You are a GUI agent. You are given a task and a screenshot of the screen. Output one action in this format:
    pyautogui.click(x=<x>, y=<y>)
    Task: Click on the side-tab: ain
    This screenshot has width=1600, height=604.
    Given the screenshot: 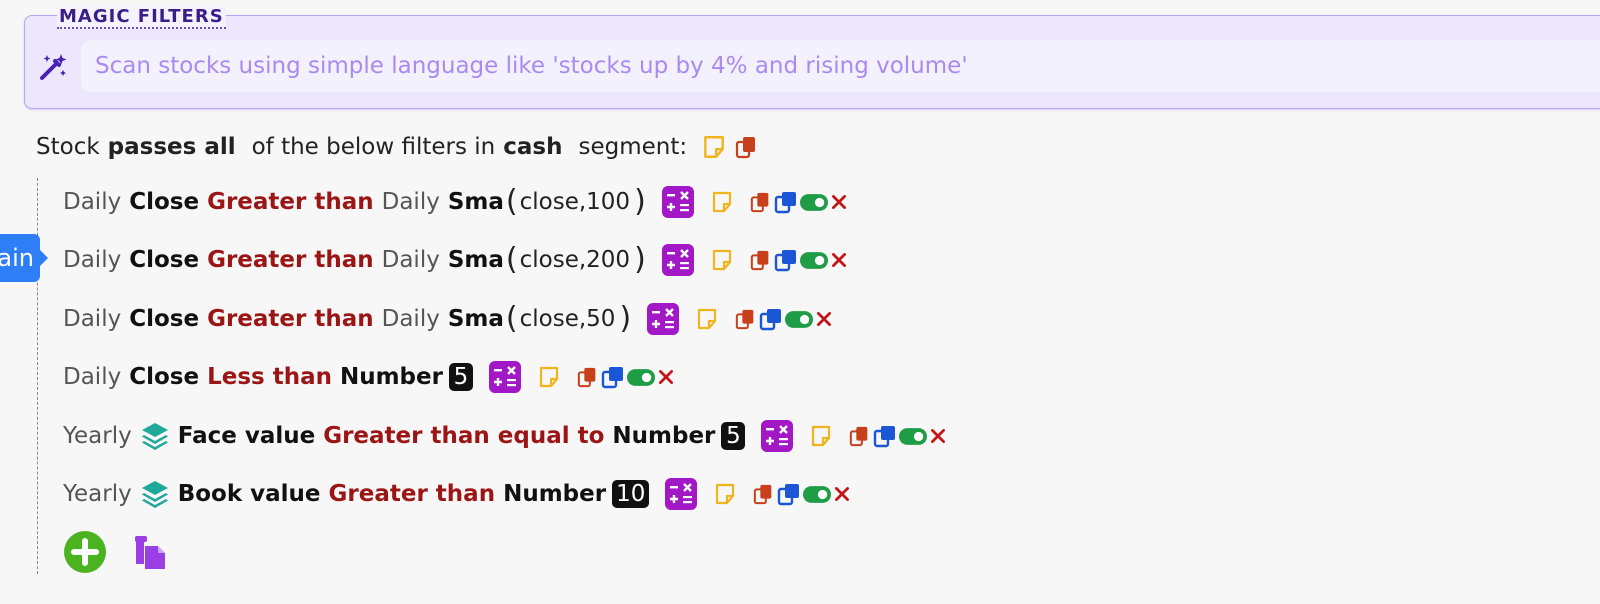 What is the action you would take?
    pyautogui.click(x=20, y=258)
    